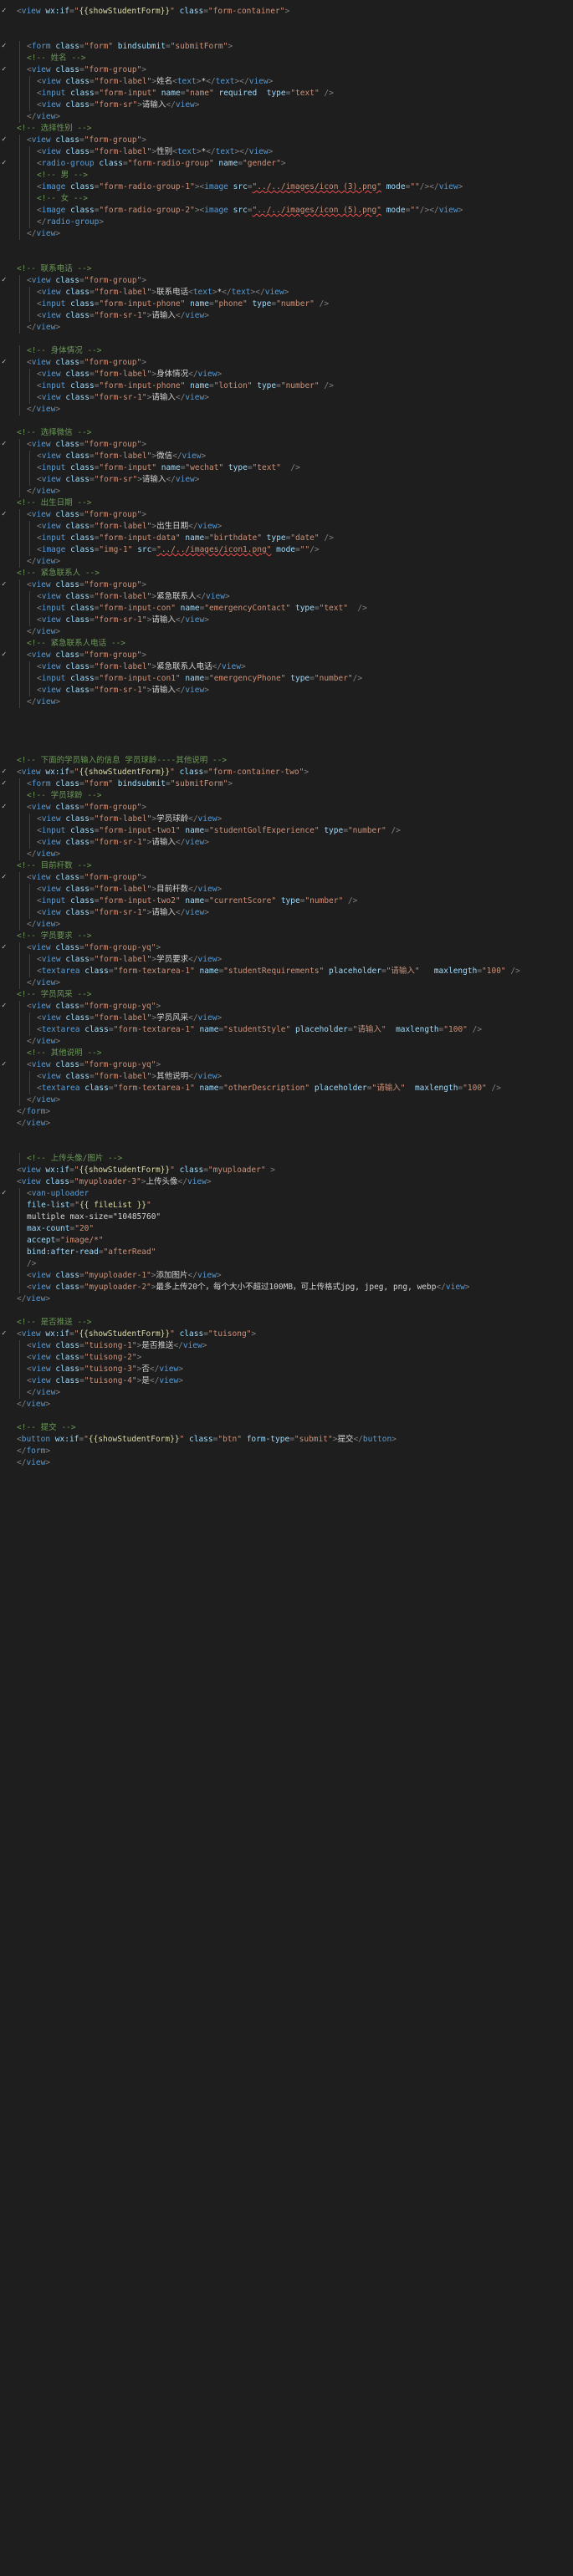 The width and height of the screenshot is (573, 2576). I want to click on code-line: <!-- 其他说明 -->, so click(286, 1053).